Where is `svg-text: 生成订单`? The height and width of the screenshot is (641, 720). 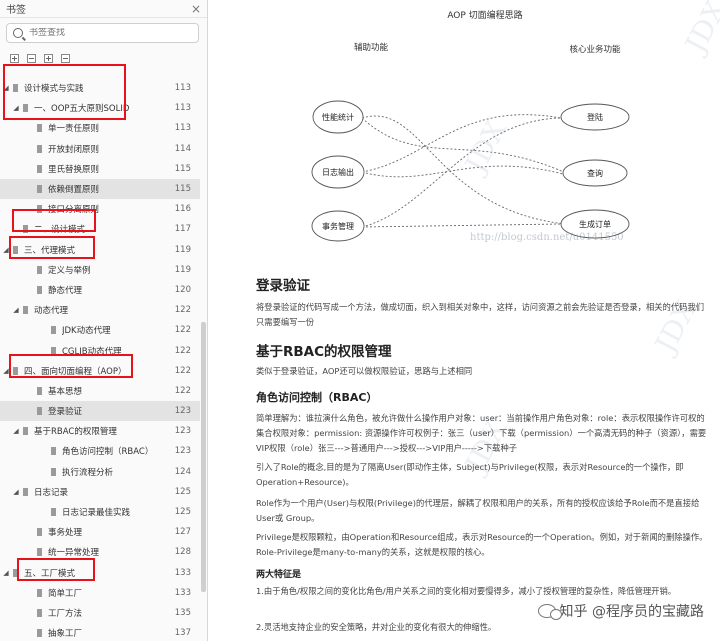 svg-text: 生成订单 is located at coordinates (595, 224).